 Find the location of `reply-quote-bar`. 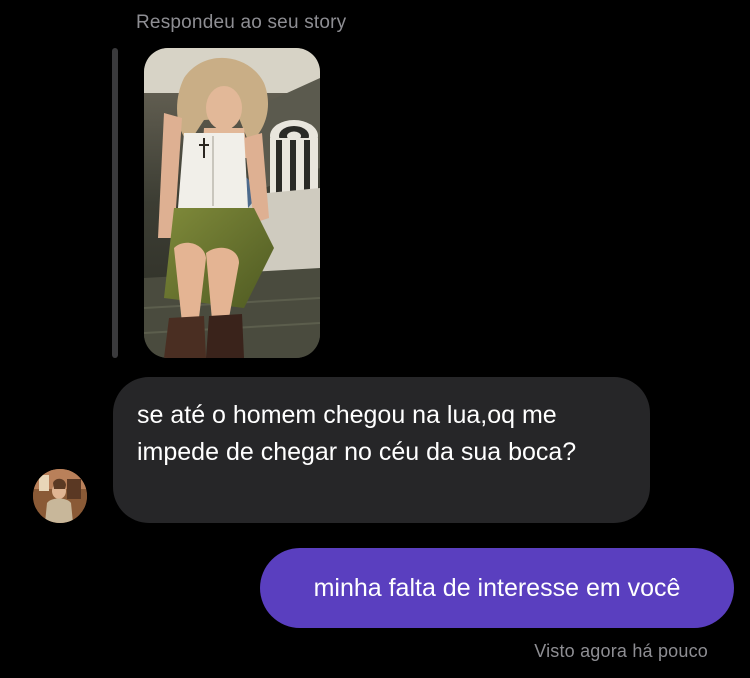

reply-quote-bar is located at coordinates (115, 203).